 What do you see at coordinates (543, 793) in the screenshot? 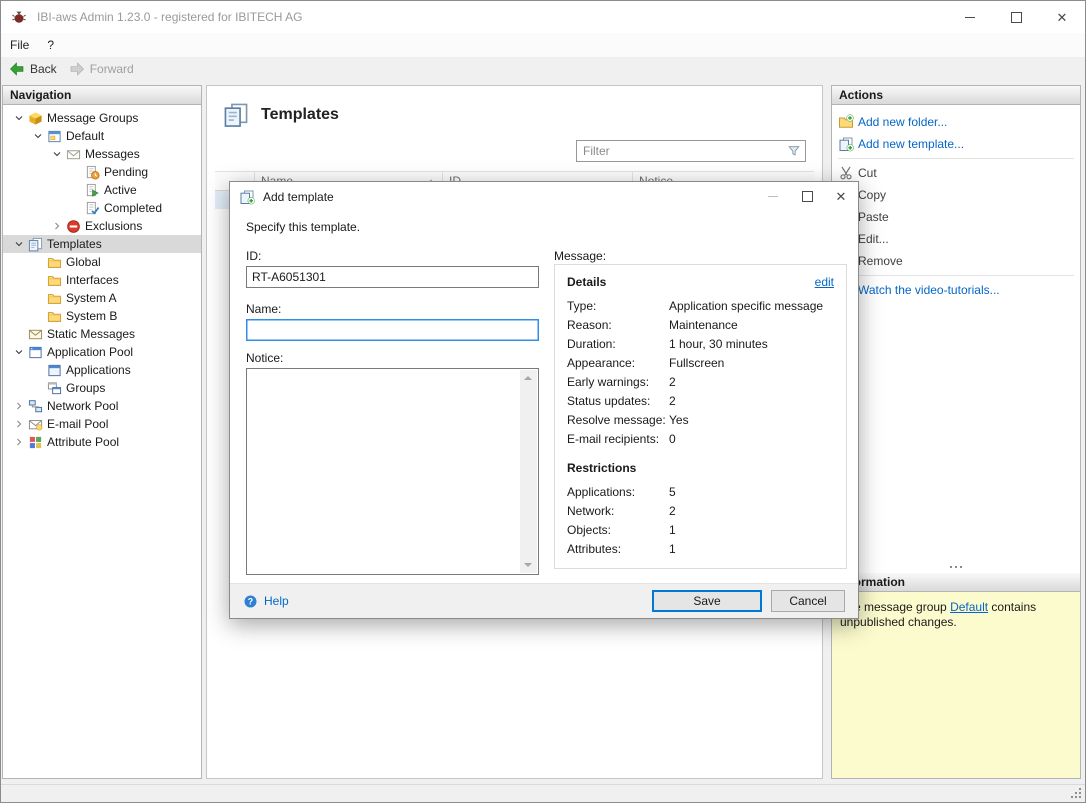
I see `status-bar` at bounding box center [543, 793].